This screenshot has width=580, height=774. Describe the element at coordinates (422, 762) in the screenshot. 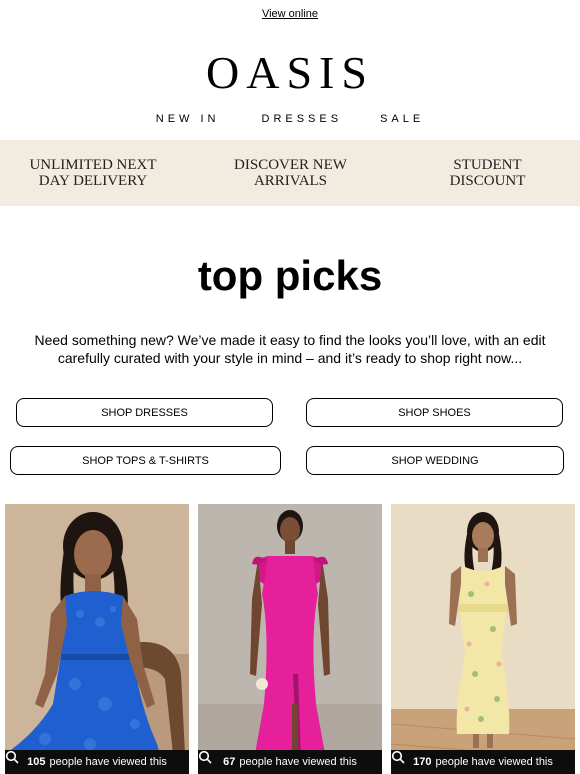

I see `views-count: 170` at that location.